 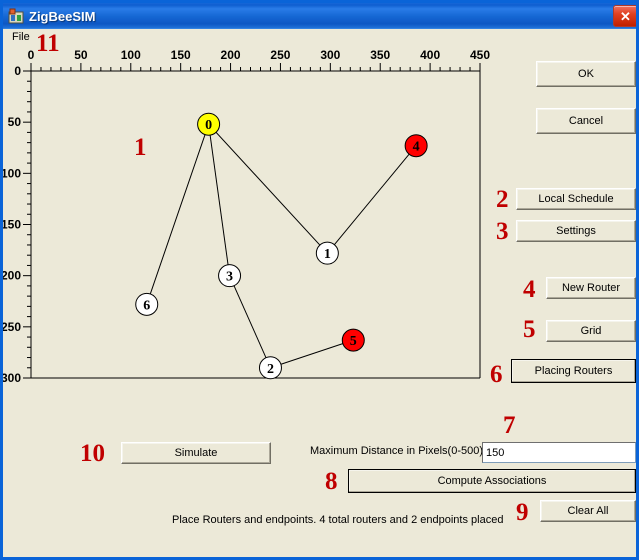 I want to click on node-1: 1, so click(x=327, y=253).